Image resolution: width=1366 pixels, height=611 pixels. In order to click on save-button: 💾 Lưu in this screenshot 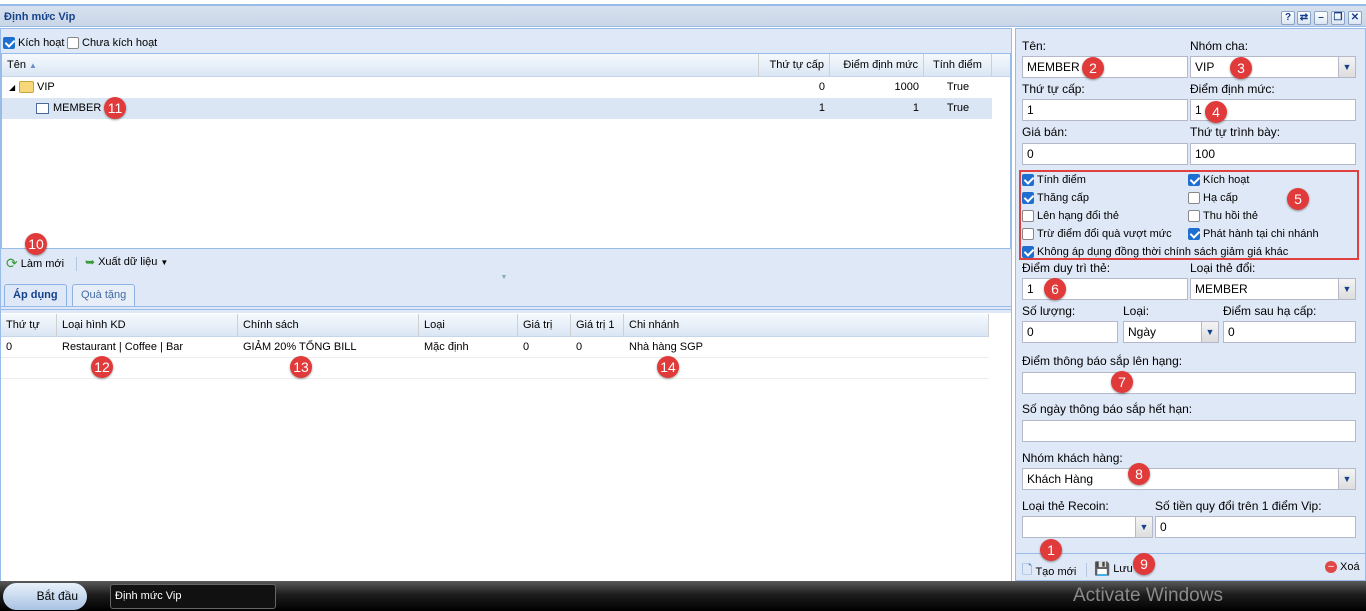, I will do `click(1113, 569)`.